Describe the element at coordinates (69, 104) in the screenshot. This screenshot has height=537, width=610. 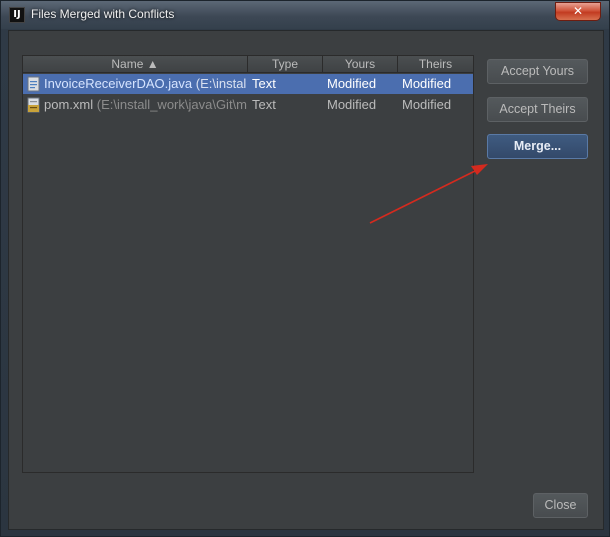
I see `file-name: pom.xml` at that location.